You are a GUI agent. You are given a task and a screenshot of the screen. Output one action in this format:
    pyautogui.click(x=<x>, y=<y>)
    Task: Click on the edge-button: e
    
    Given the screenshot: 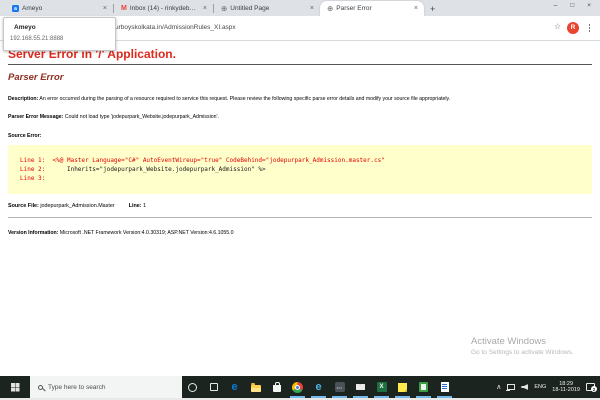 What is the action you would take?
    pyautogui.click(x=234, y=387)
    